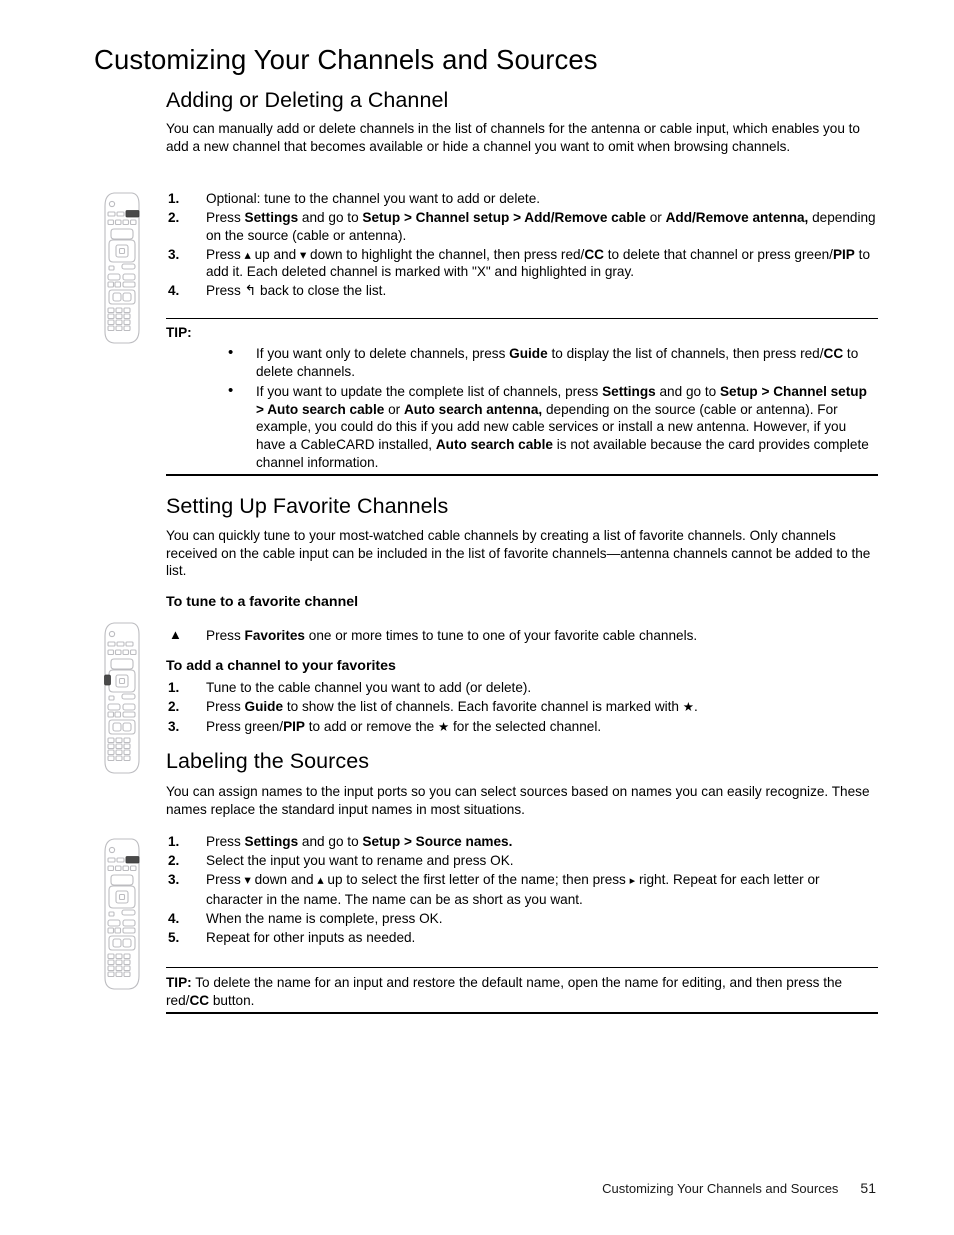 The width and height of the screenshot is (954, 1235). What do you see at coordinates (720, 1188) in the screenshot?
I see `footer-title: Customizing Your Channels and Sources` at bounding box center [720, 1188].